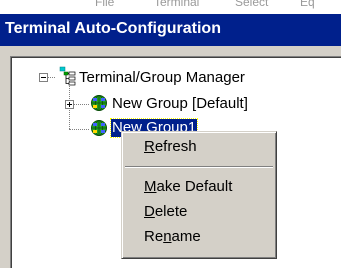 This screenshot has width=341, height=268. I want to click on window-title: Terminal Auto-Configuration, so click(113, 28).